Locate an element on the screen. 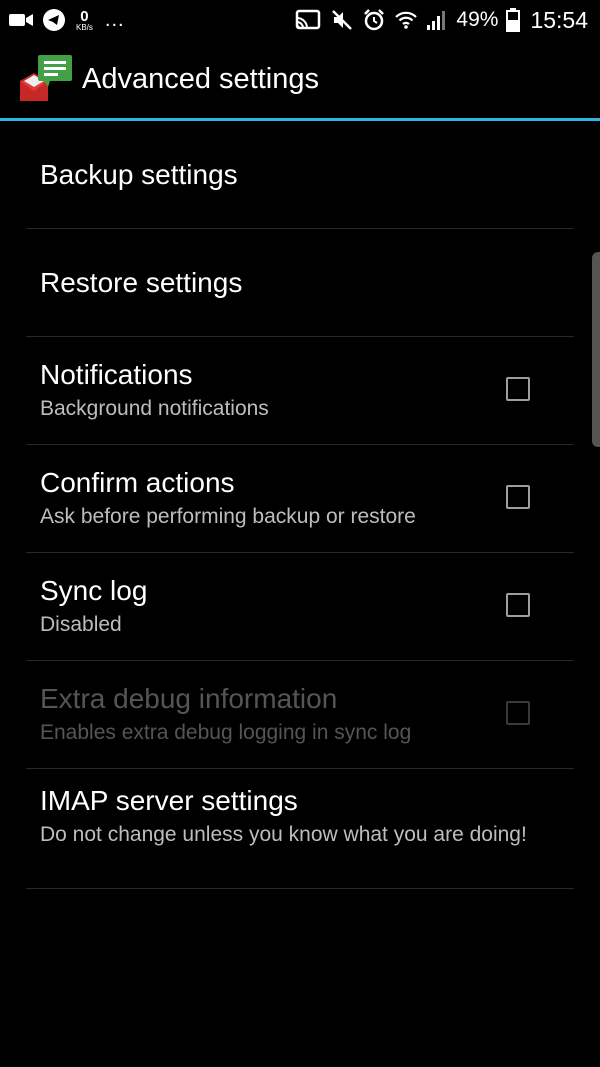 Image resolution: width=600 pixels, height=1067 pixels. clock: 15:54 is located at coordinates (559, 19).